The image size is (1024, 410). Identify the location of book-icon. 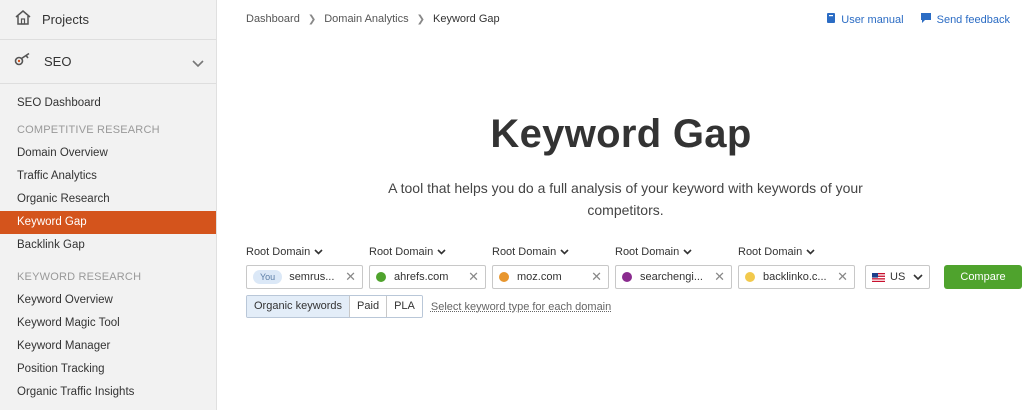
(831, 19).